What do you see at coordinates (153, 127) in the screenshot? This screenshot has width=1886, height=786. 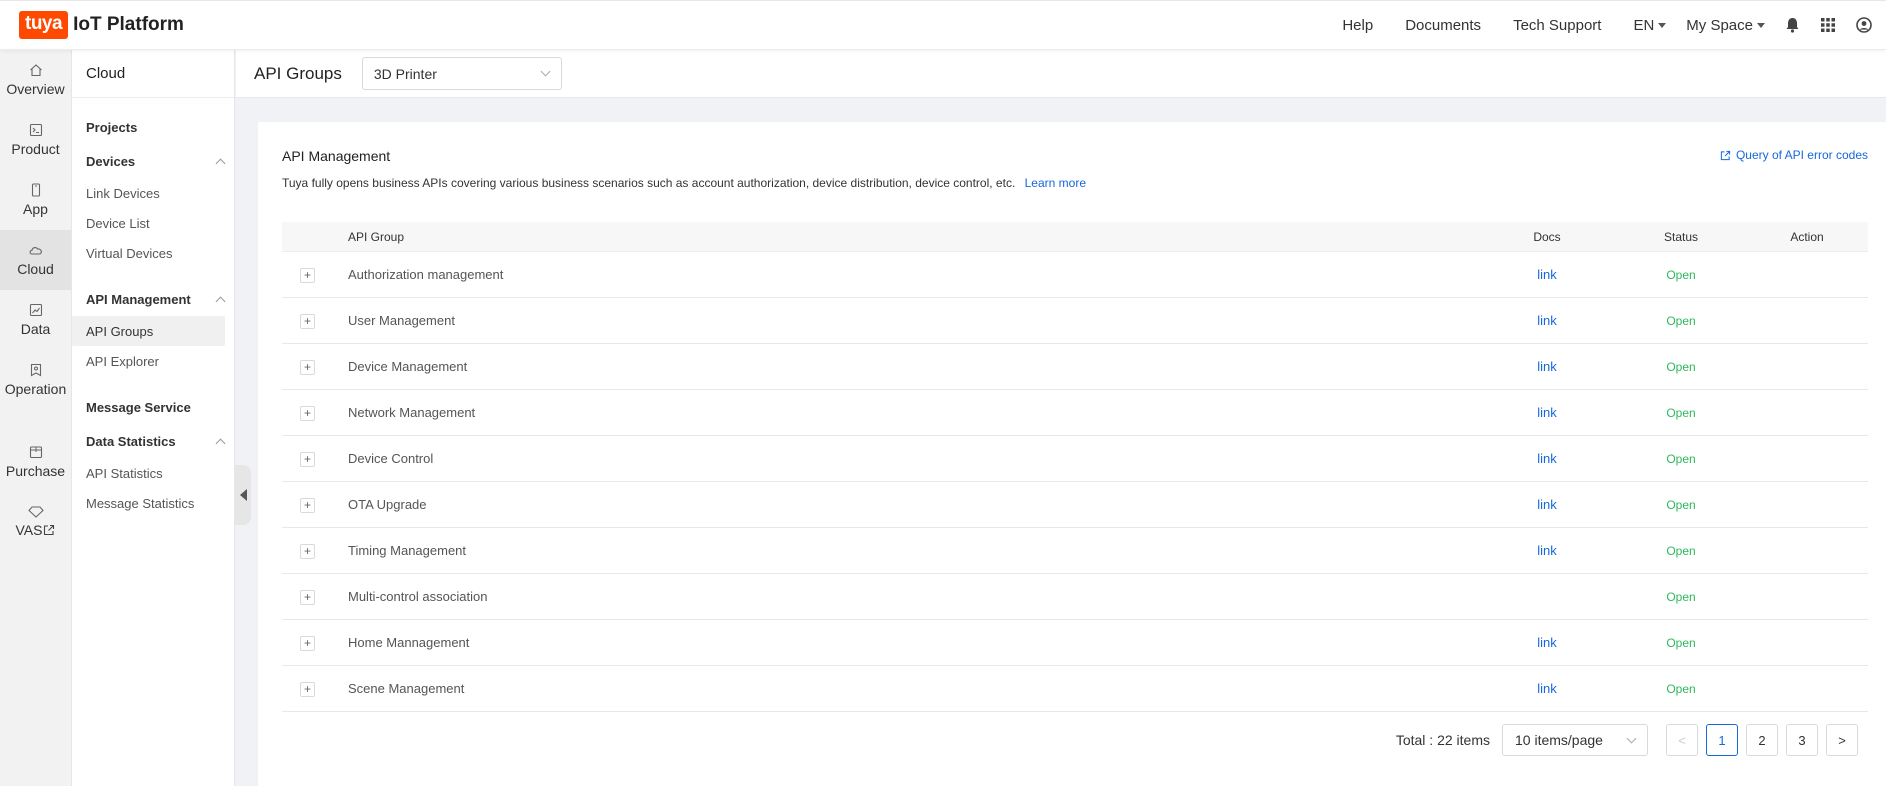 I see `sidebar-item-projects: Projects` at bounding box center [153, 127].